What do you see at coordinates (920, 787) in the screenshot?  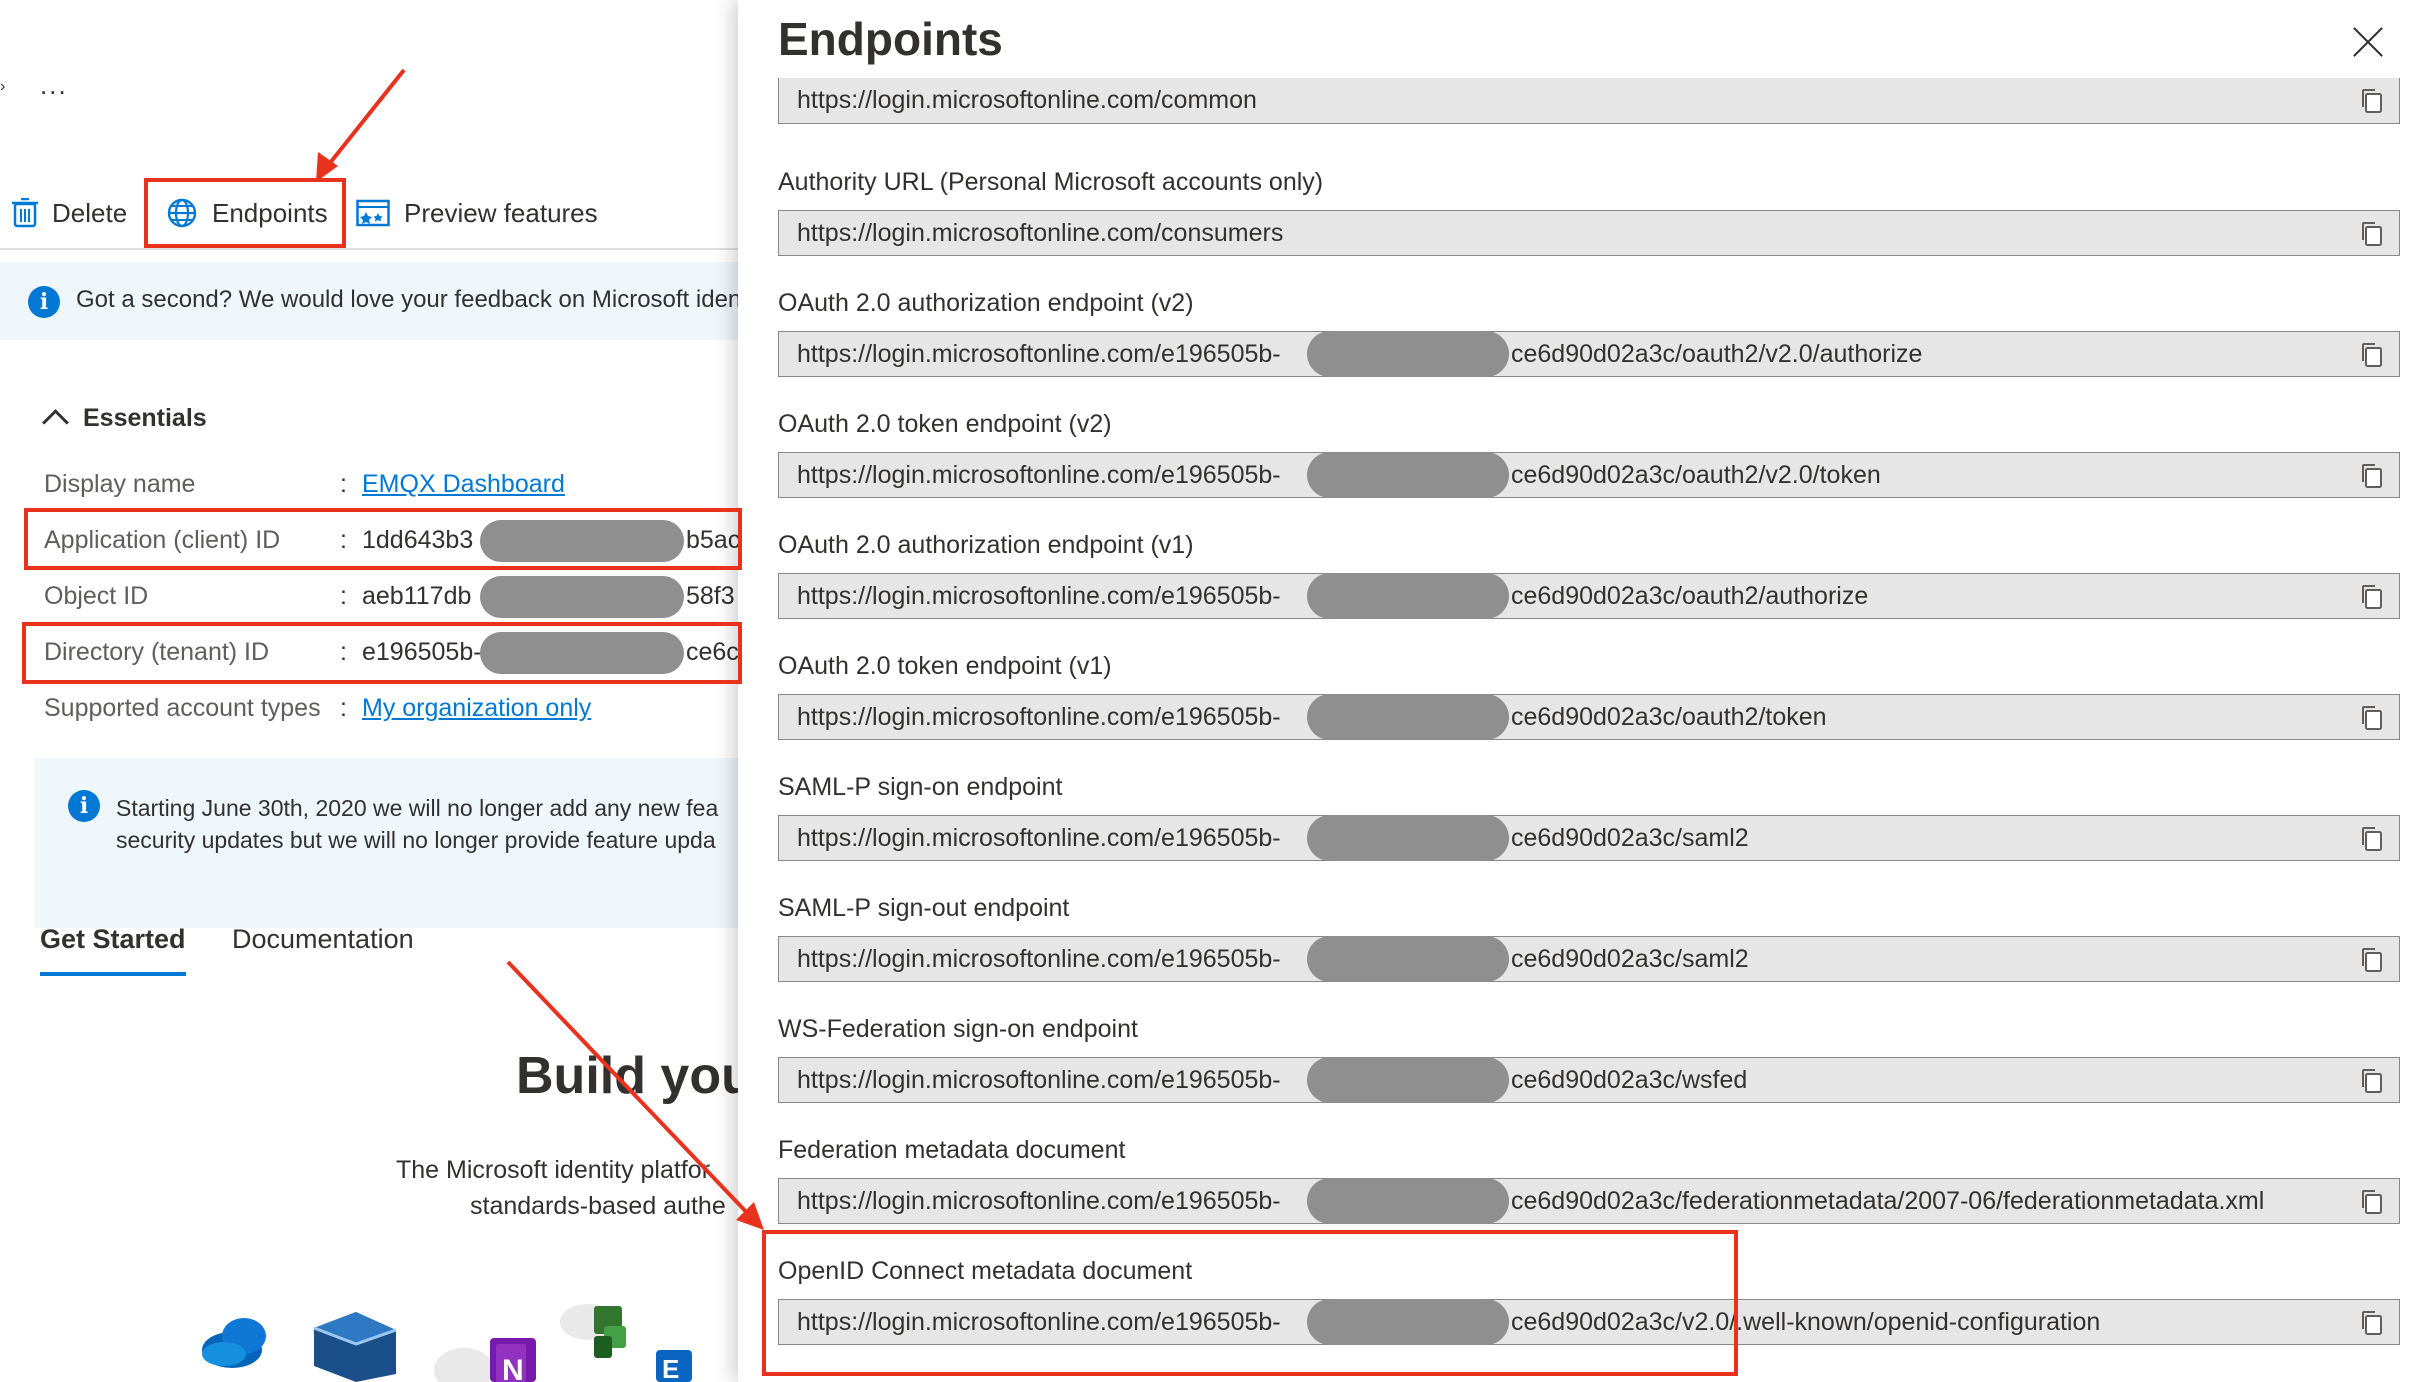 I see `endpoint-label: SAML-P sign-on endpoint` at bounding box center [920, 787].